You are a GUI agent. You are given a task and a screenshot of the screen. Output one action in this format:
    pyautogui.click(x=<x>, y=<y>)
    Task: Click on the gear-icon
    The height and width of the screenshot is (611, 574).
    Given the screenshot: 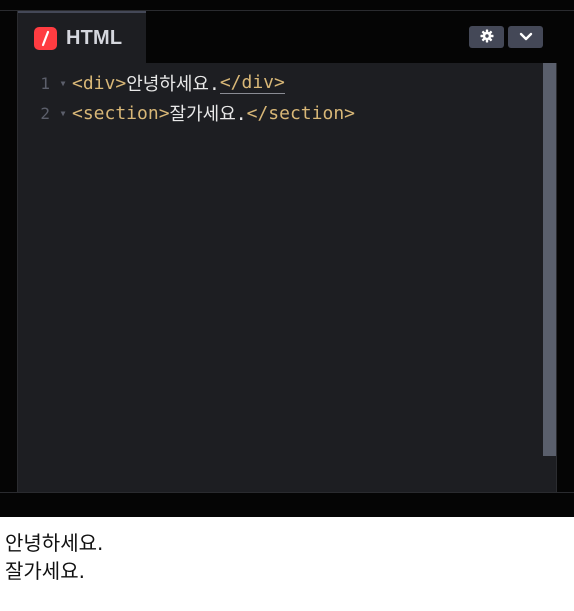 What is the action you would take?
    pyautogui.click(x=487, y=37)
    